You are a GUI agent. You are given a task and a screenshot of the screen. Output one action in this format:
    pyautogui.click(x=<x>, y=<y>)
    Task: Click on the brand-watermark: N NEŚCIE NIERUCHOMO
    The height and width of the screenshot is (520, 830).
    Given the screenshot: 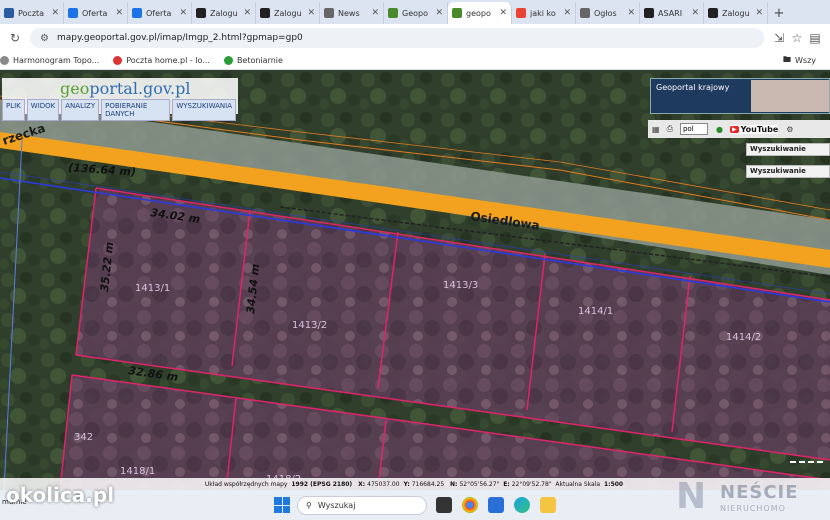 What is the action you would take?
    pyautogui.click(x=737, y=496)
    